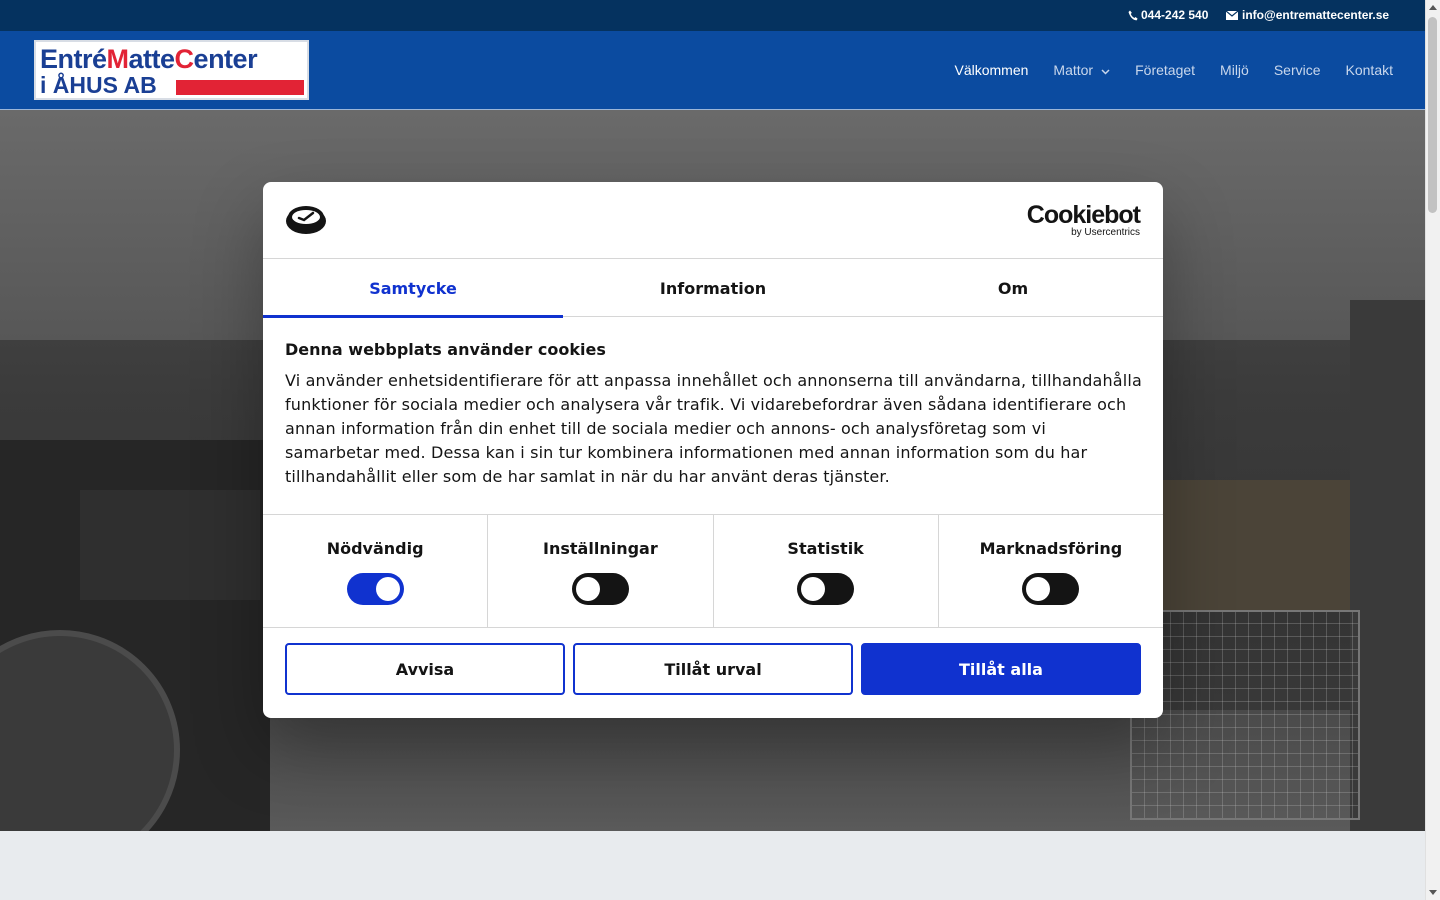 This screenshot has width=1440, height=900. I want to click on toggle-group-marknadsforing: Marknadsföring, so click(1051, 571).